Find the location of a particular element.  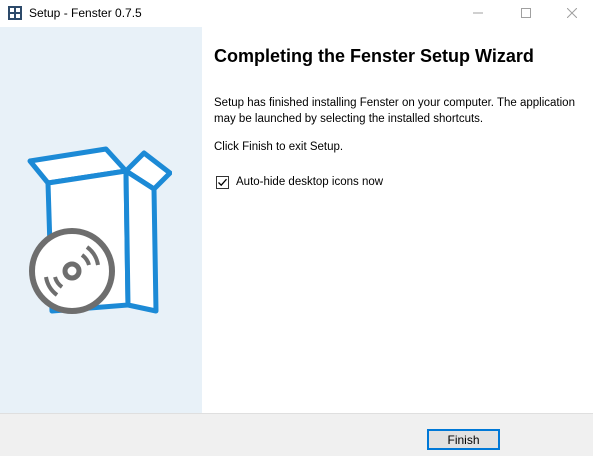

close-icon is located at coordinates (572, 14).